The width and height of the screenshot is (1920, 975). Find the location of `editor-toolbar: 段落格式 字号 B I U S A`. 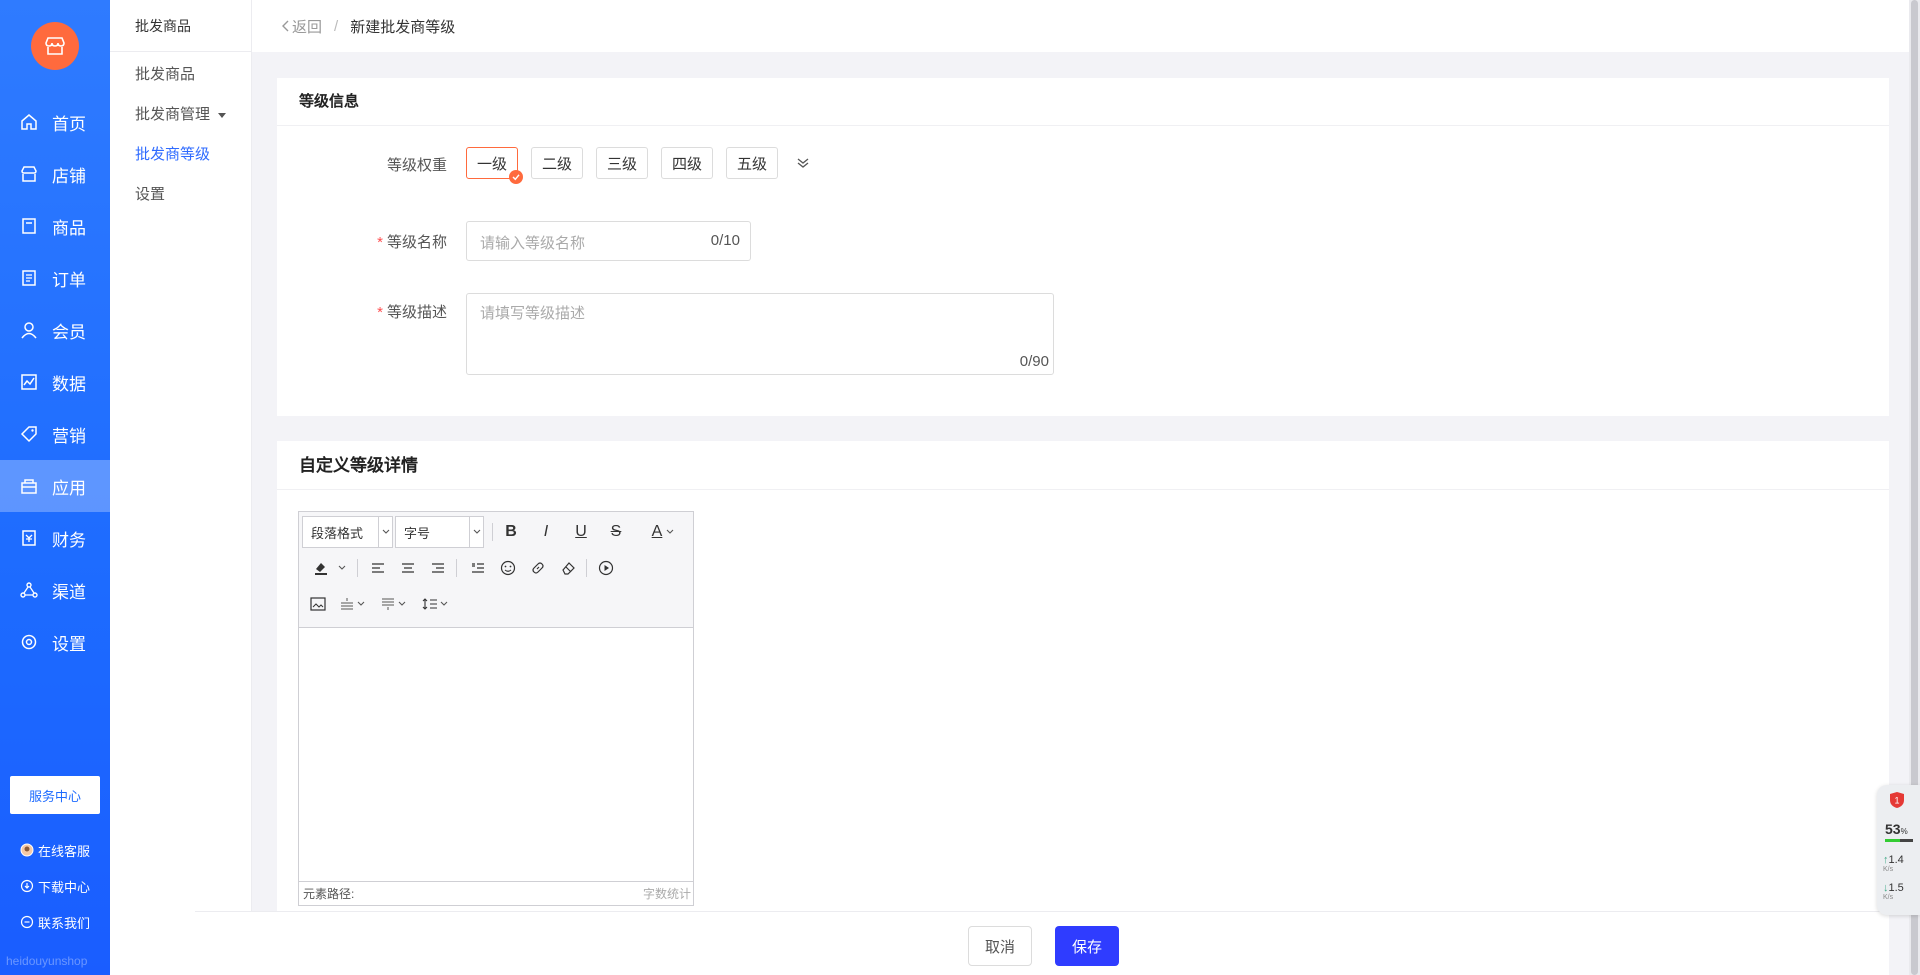

editor-toolbar: 段落格式 字号 B I U S A is located at coordinates (496, 570).